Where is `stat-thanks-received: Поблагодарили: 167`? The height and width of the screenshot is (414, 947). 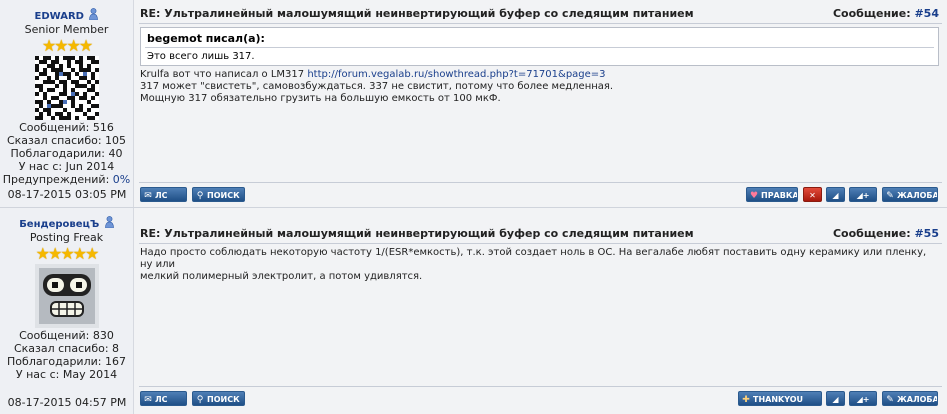 stat-thanks-received: Поблагодарили: 167 is located at coordinates (66, 361).